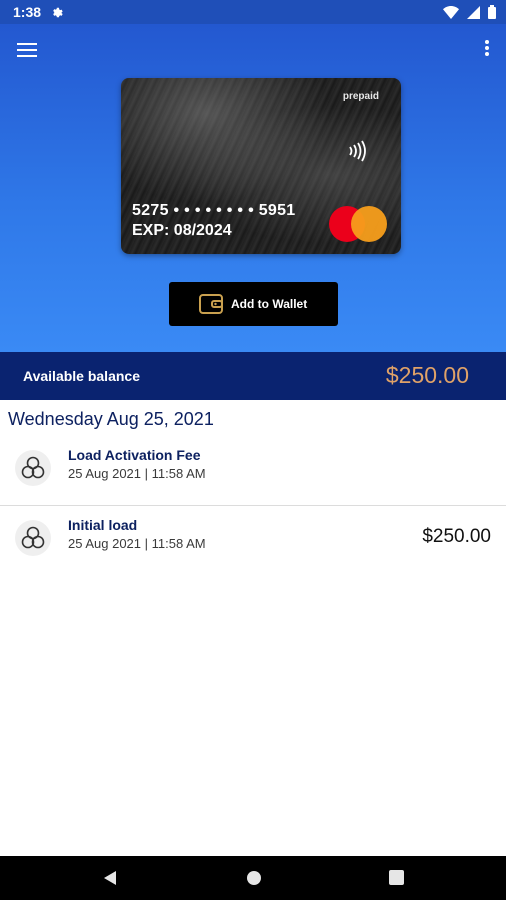 The height and width of the screenshot is (900, 506). What do you see at coordinates (492, 14) in the screenshot?
I see `battery-icon` at bounding box center [492, 14].